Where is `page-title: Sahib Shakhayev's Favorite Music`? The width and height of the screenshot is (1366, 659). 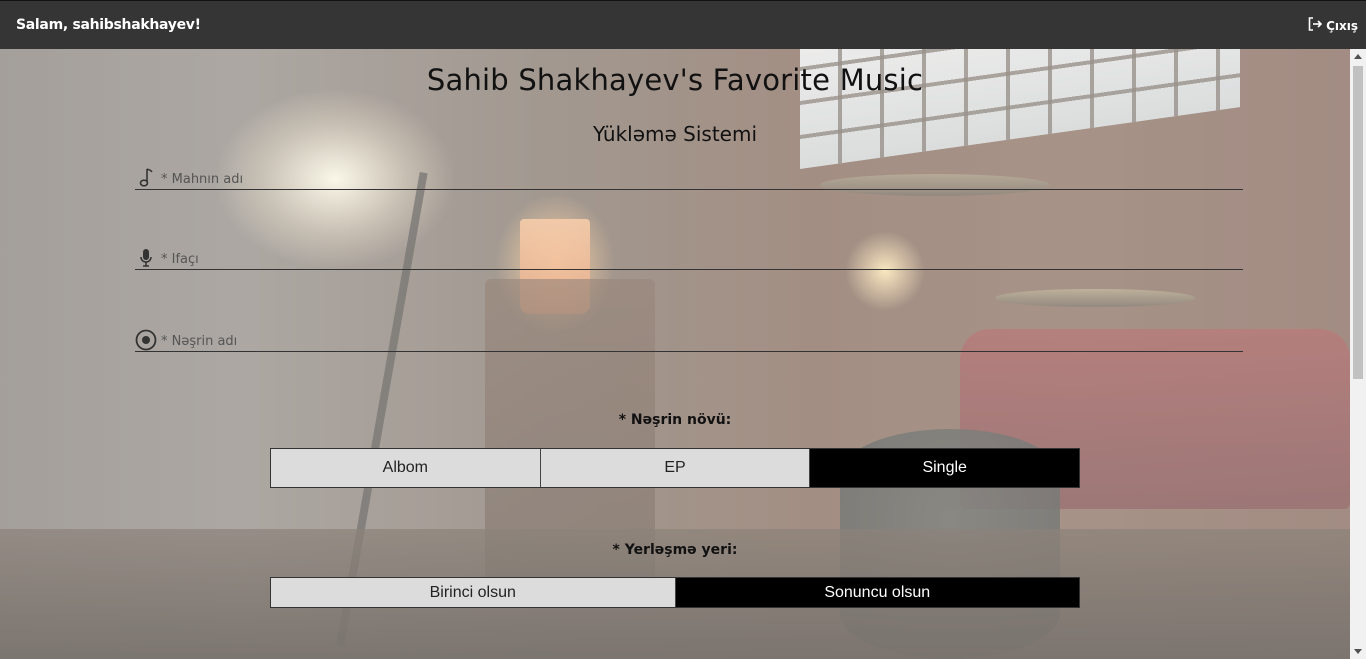 page-title: Sahib Shakhayev's Favorite Music is located at coordinates (675, 80).